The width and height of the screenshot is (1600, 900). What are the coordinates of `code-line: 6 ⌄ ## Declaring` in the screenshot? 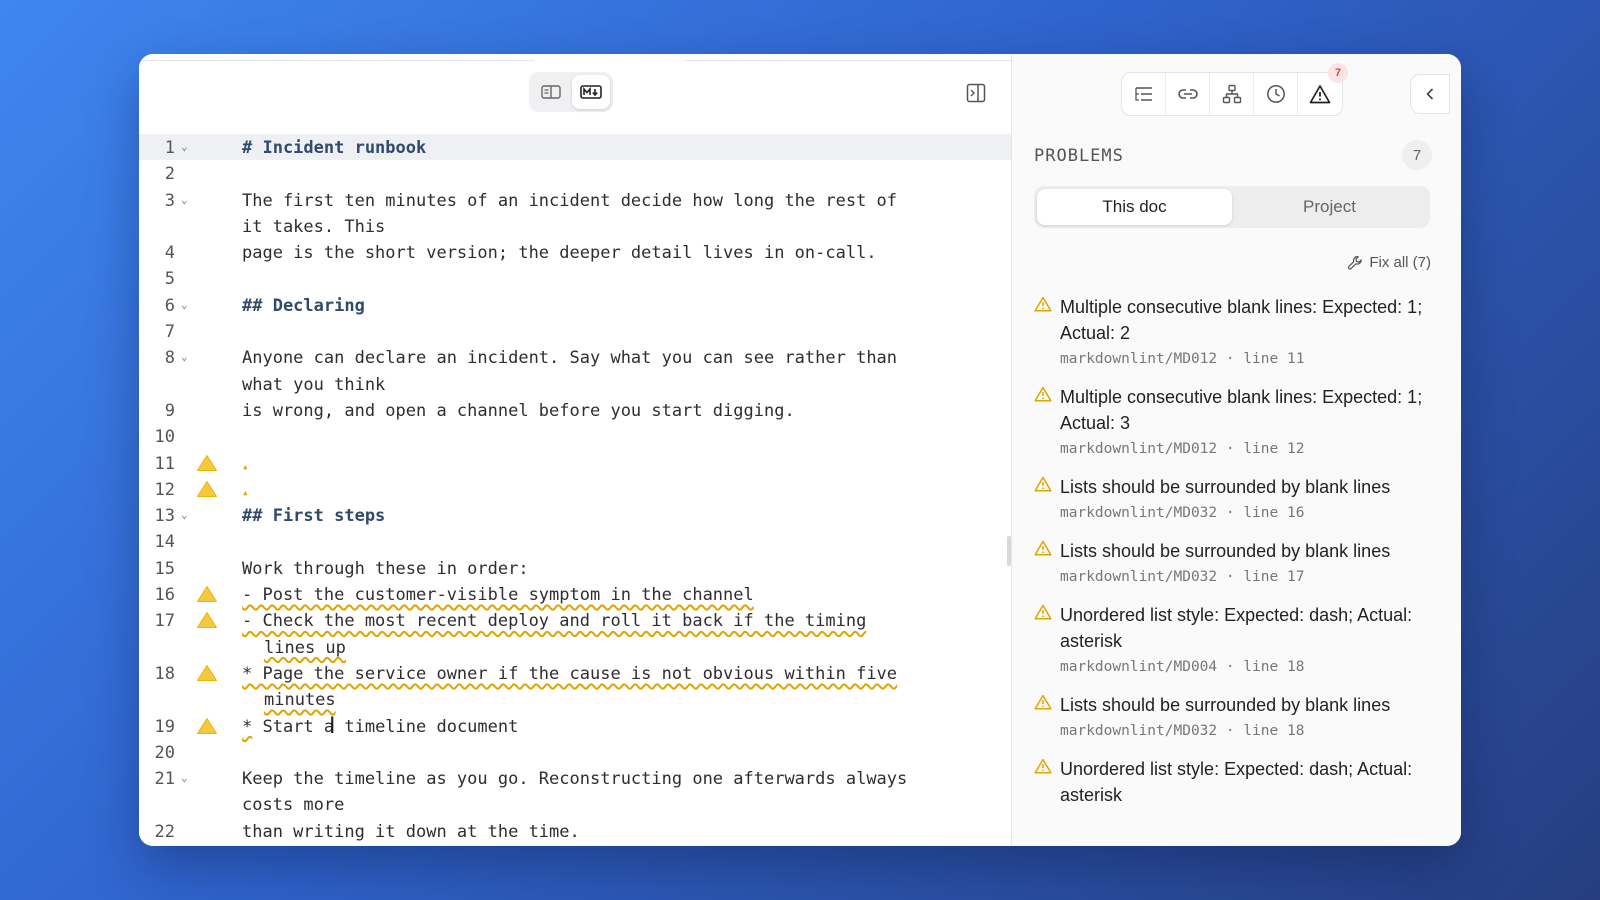 It's located at (575, 305).